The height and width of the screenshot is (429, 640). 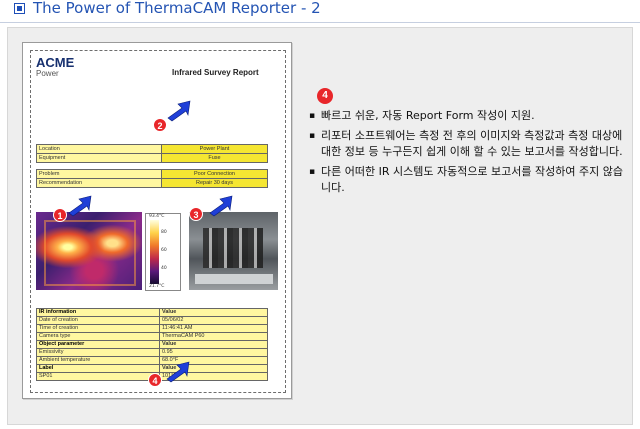 I want to click on thermal-image, so click(x=89, y=251).